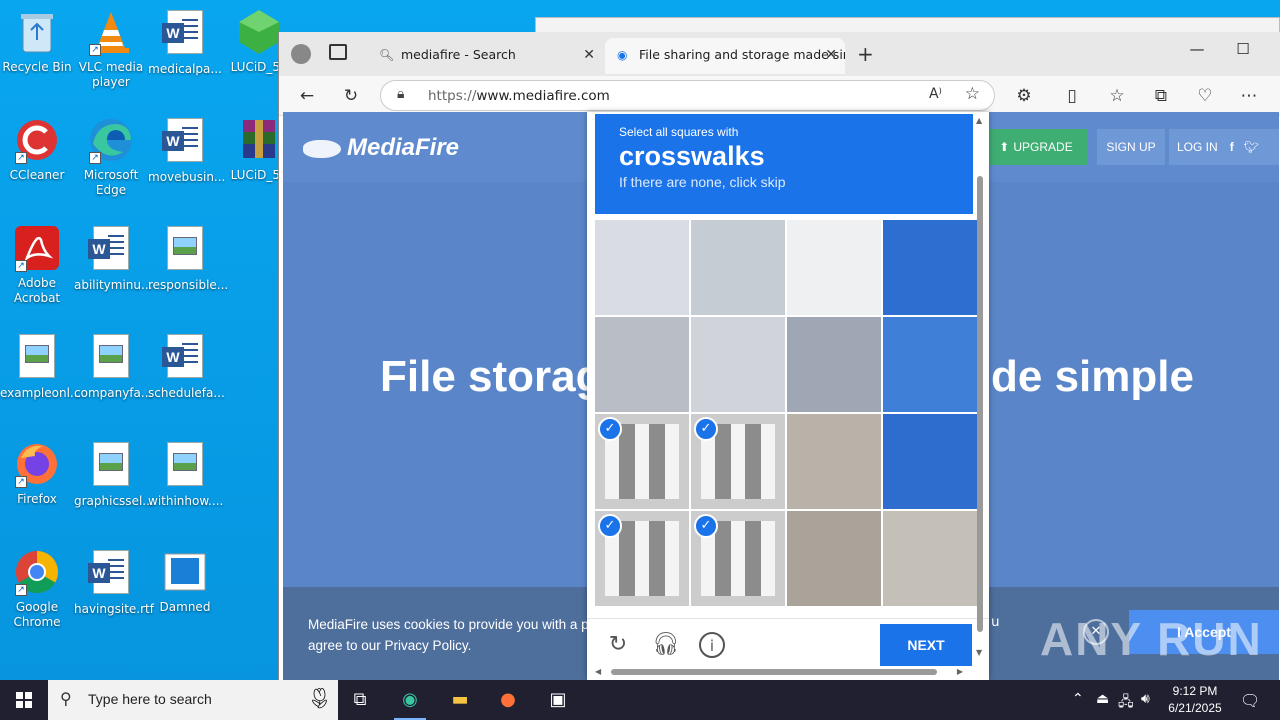  Describe the element at coordinates (111, 182) in the screenshot. I see `desktop-icon-label: Microsoft Edge` at that location.